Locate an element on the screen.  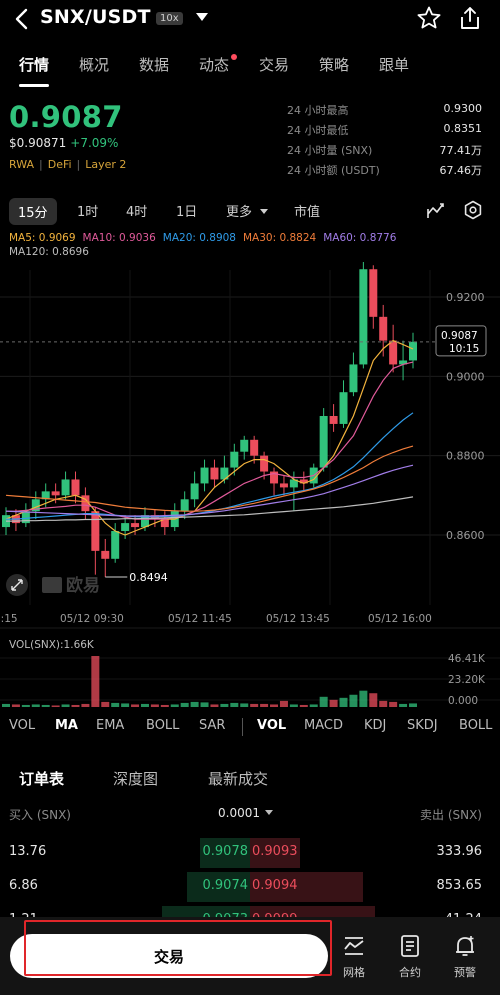
precision-select: 0.0001 is located at coordinates (246, 813).